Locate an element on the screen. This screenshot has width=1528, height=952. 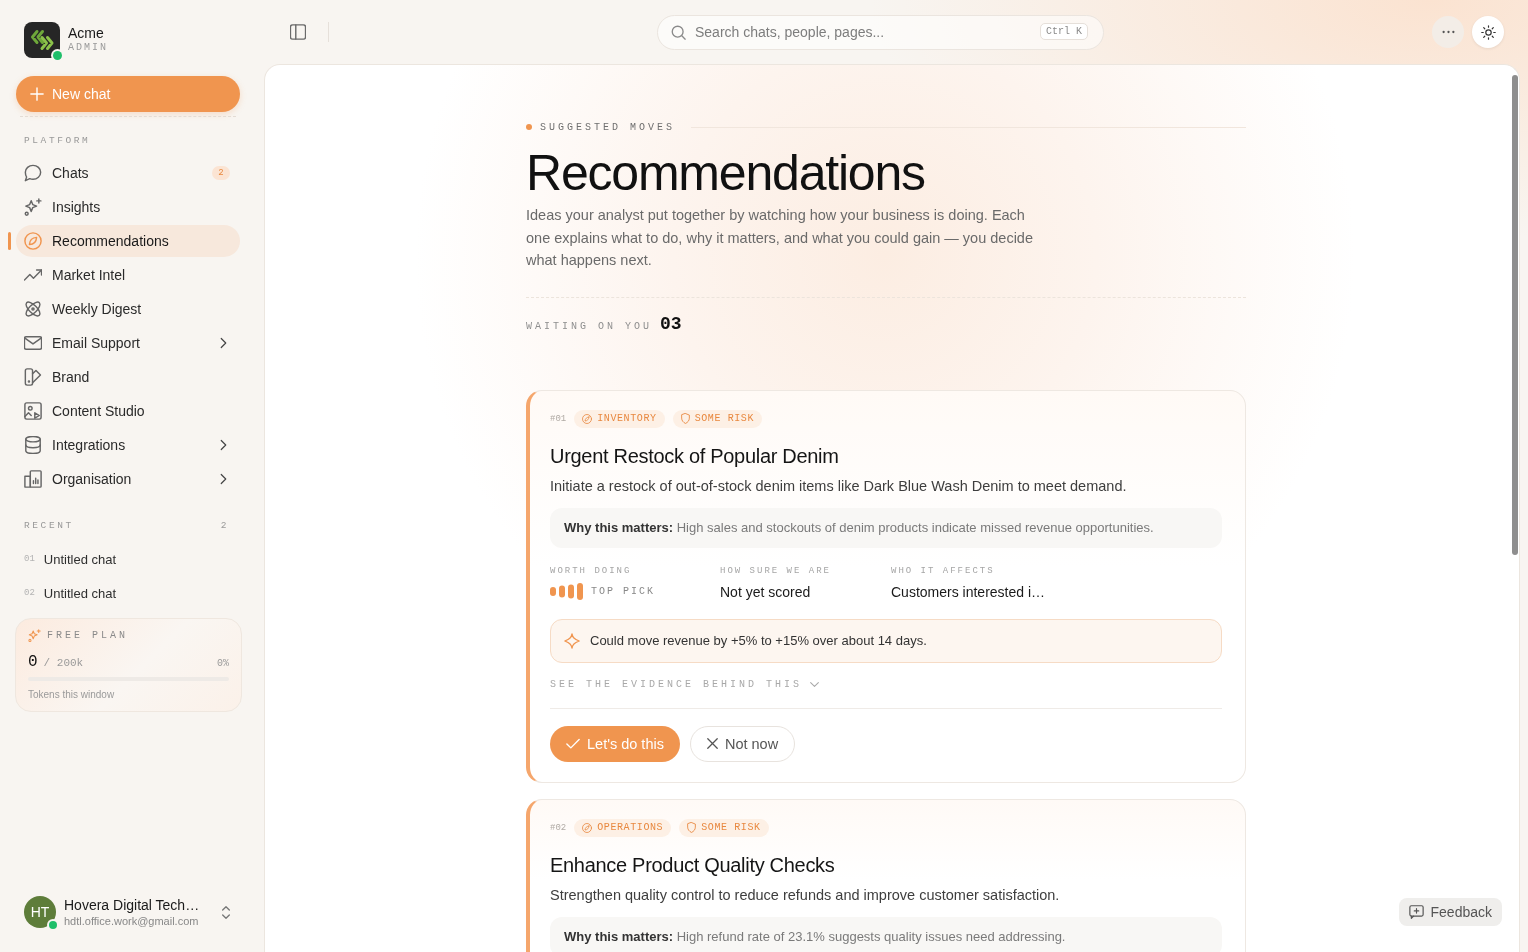
more-icon is located at coordinates (1448, 32).